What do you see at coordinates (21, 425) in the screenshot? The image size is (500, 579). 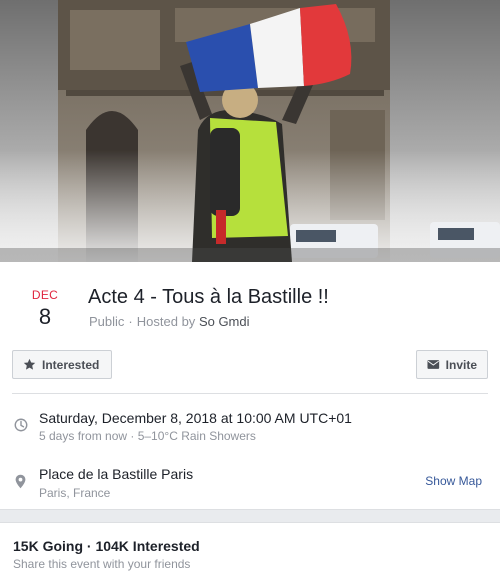 I see `clock-icon` at bounding box center [21, 425].